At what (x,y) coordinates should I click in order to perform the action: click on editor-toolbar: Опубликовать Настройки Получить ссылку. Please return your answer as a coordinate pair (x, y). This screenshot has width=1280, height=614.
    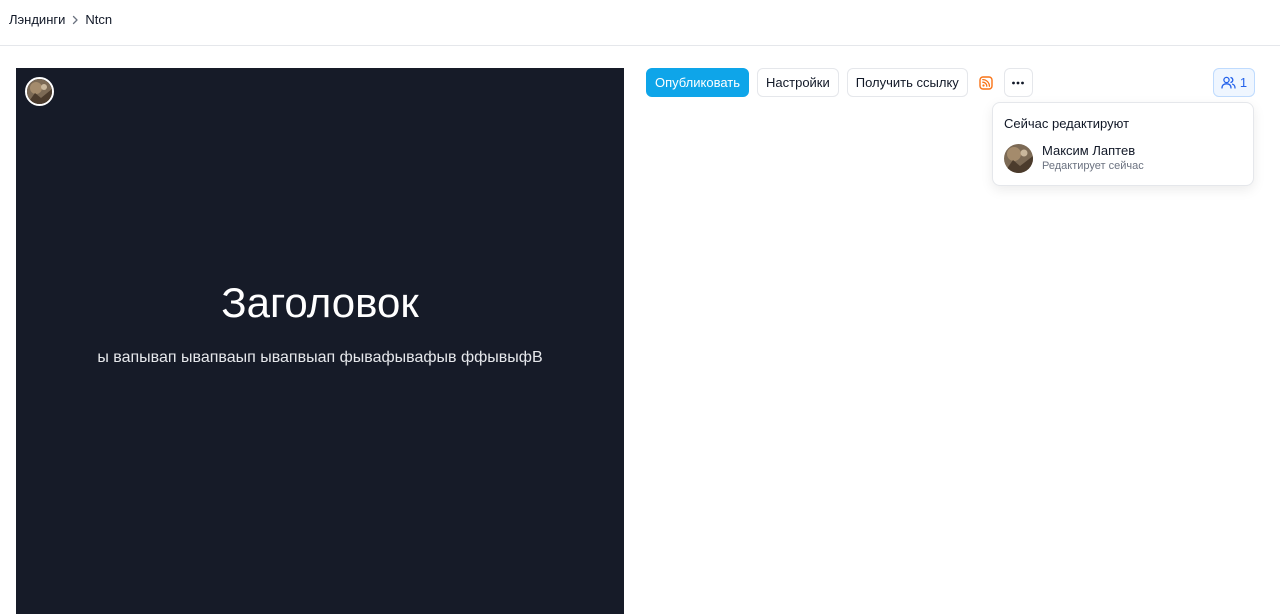
    Looking at the image, I should click on (839, 82).